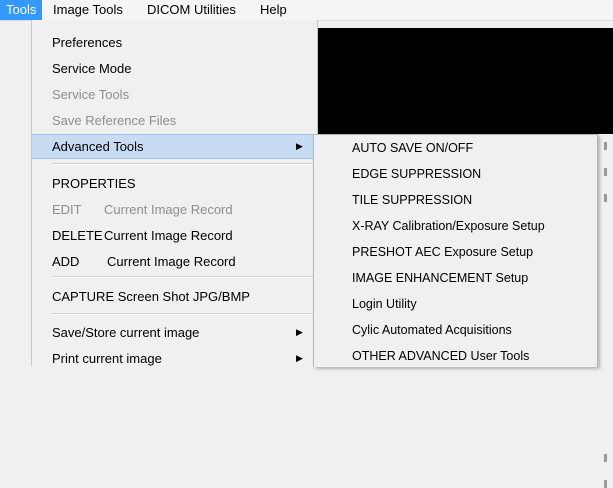 This screenshot has width=613, height=488. What do you see at coordinates (412, 200) in the screenshot?
I see `submenu-item-label: TILE SUPPRESSION` at bounding box center [412, 200].